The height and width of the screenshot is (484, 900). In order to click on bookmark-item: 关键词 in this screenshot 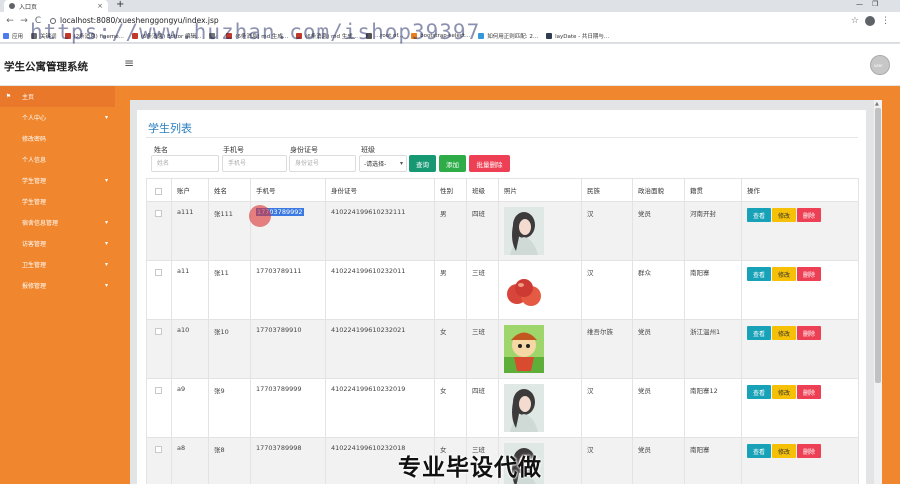, I will do `click(44, 36)`.